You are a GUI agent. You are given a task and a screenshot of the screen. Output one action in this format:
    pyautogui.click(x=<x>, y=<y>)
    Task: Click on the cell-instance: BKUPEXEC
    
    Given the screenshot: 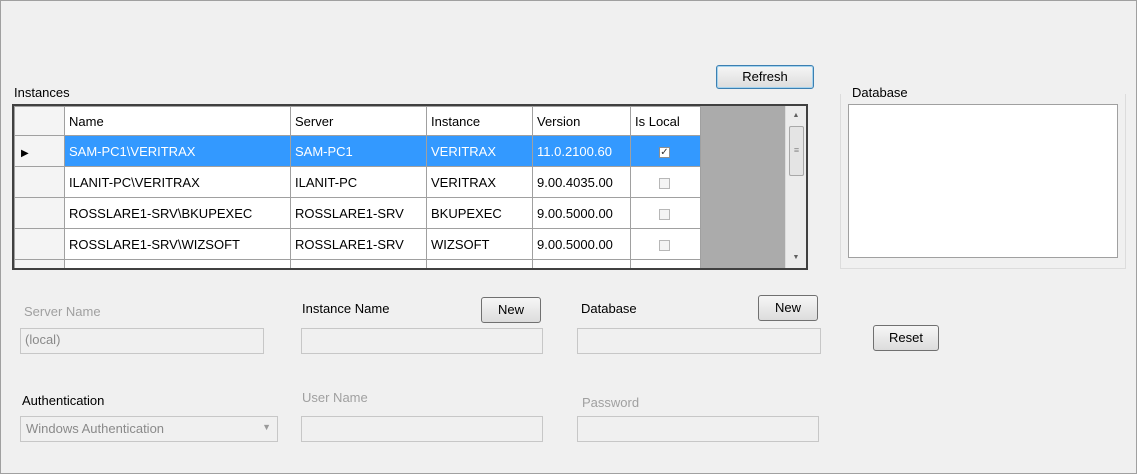 What is the action you would take?
    pyautogui.click(x=479, y=213)
    